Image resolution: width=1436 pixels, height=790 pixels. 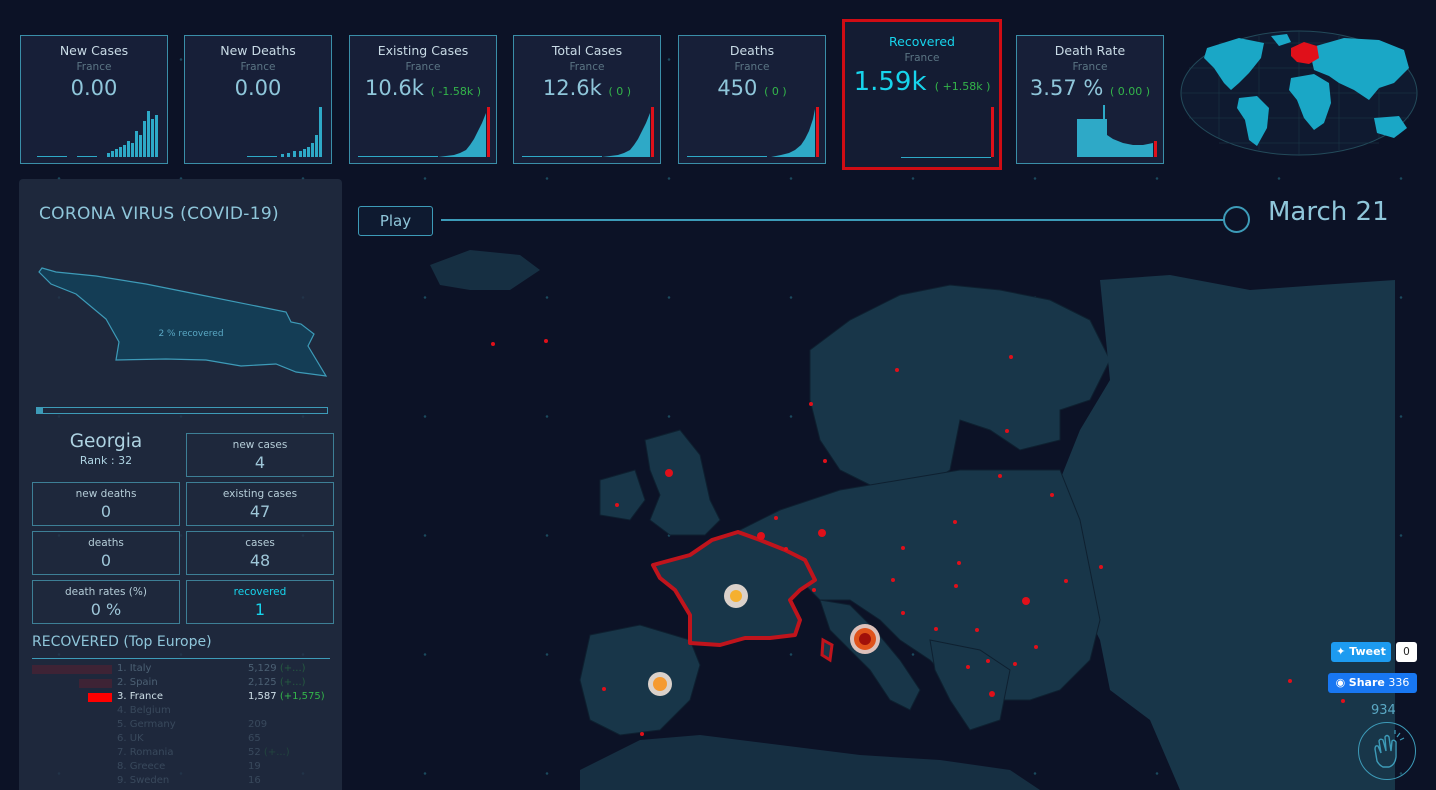 I want to click on existing-cases-card: Existing Cases France 10.6k ( -1.58k ), so click(x=423, y=99).